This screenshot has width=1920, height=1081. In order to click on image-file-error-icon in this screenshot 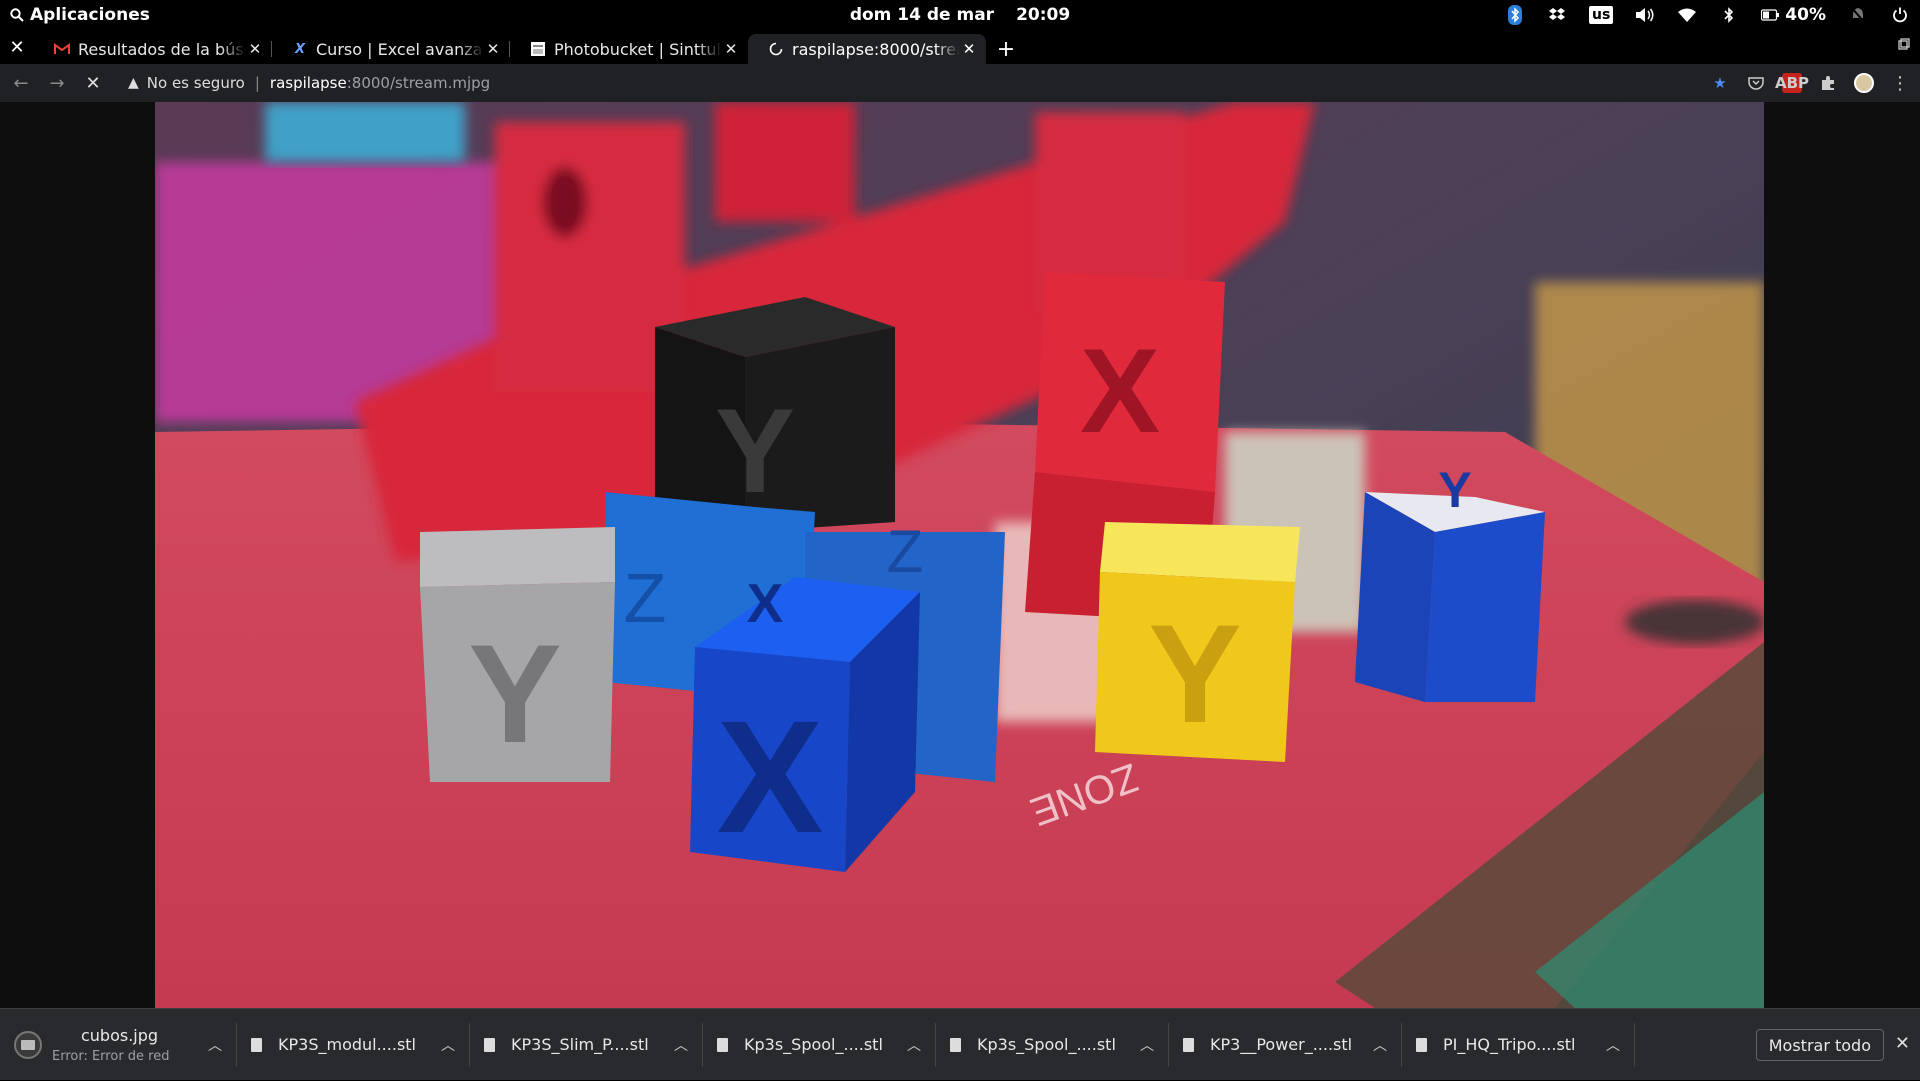, I will do `click(28, 1044)`.